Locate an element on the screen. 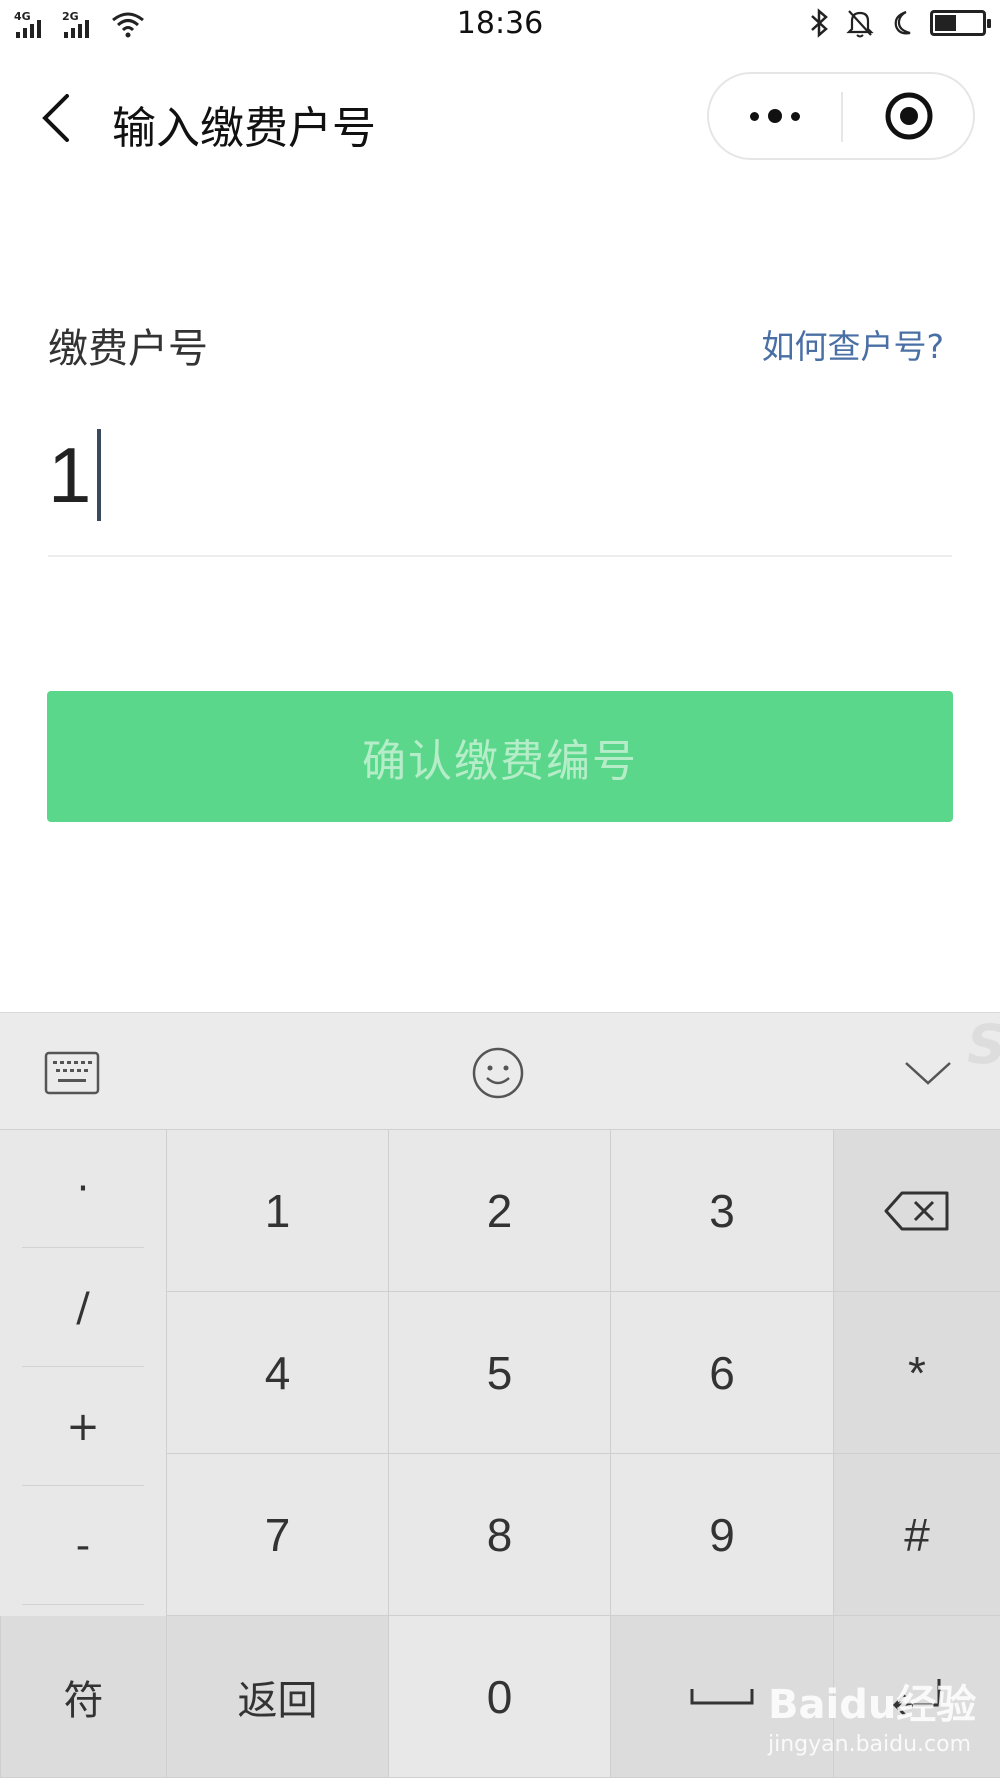 The image size is (1000, 1778). status-bar: 4G 2G 18:36 is located at coordinates (500, 26).